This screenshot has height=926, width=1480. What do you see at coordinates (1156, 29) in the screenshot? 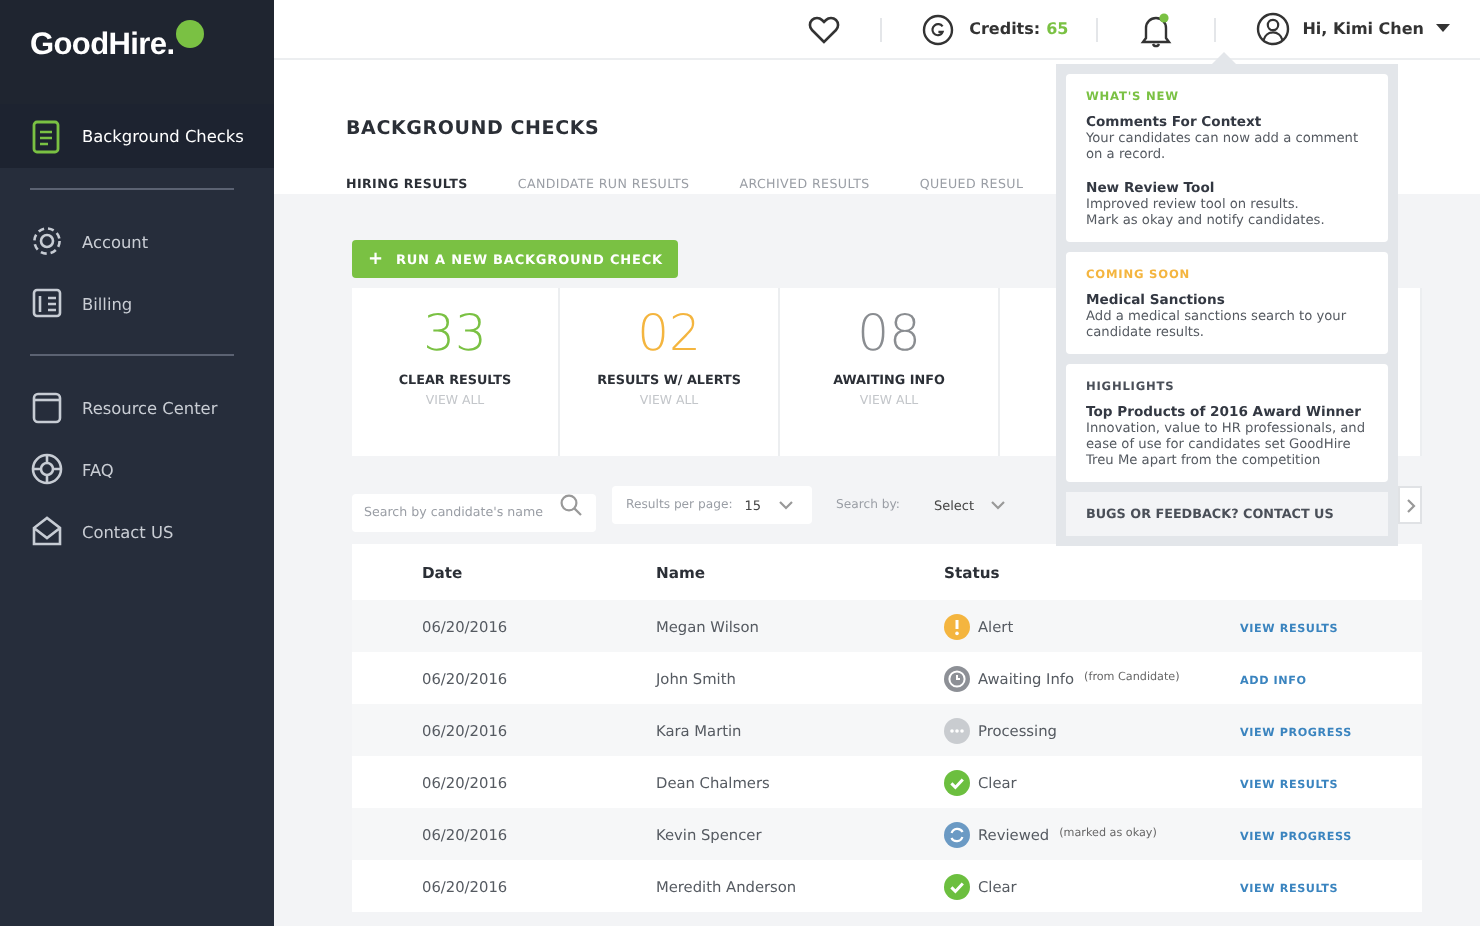
I see `bell-icon` at bounding box center [1156, 29].